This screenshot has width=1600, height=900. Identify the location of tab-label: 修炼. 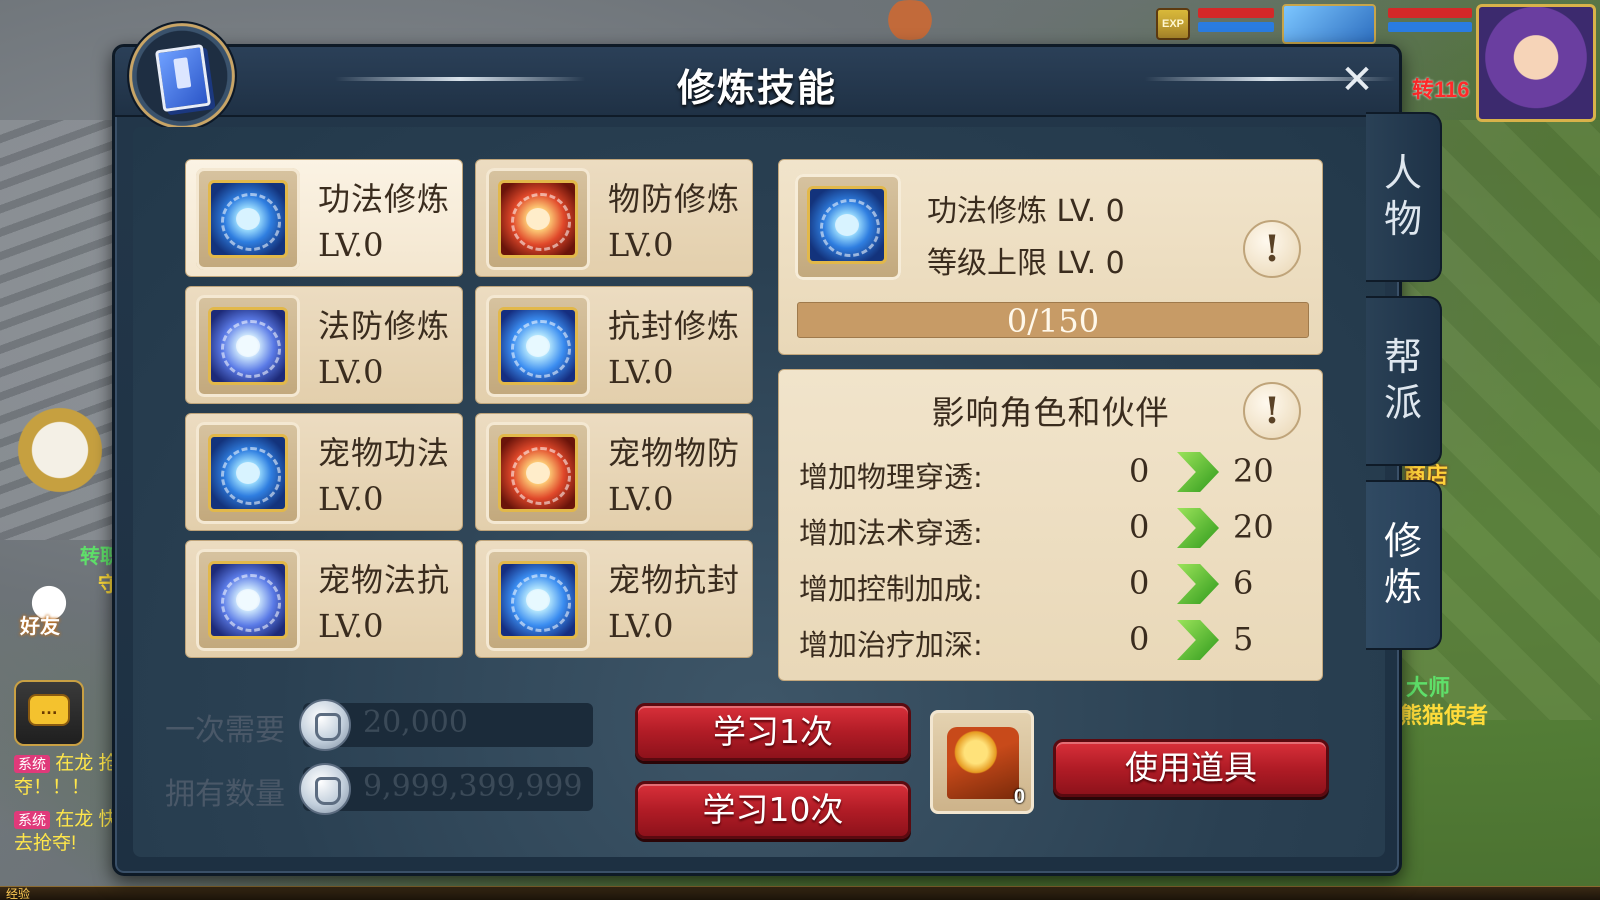
(1402, 564).